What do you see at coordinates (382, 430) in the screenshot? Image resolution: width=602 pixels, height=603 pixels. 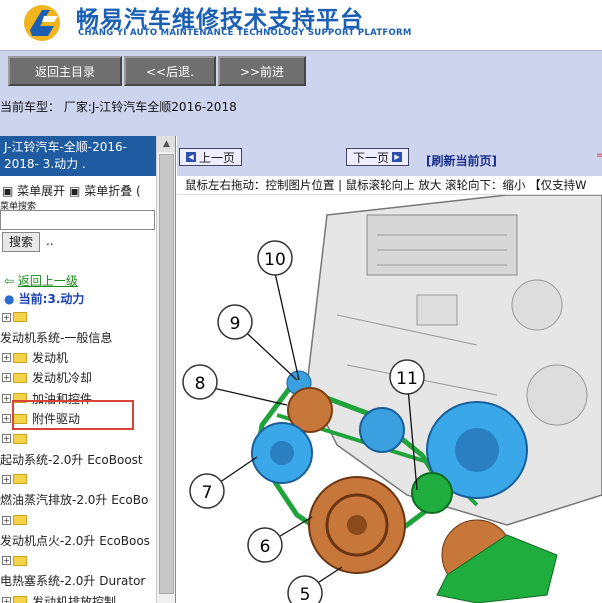 I see `tensioner` at bounding box center [382, 430].